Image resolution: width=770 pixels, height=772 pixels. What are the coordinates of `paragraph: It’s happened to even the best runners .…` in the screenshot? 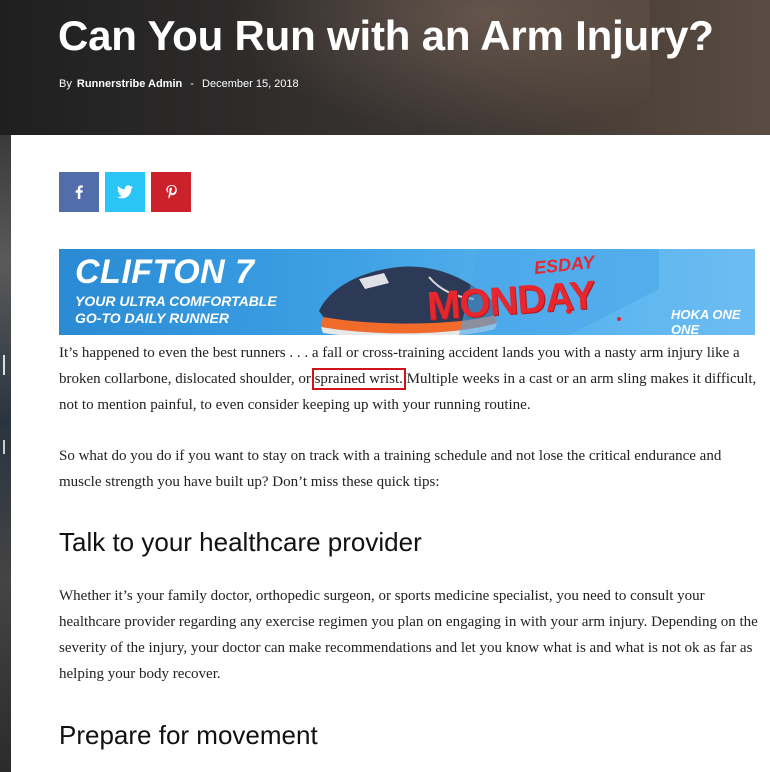 It's located at (408, 379).